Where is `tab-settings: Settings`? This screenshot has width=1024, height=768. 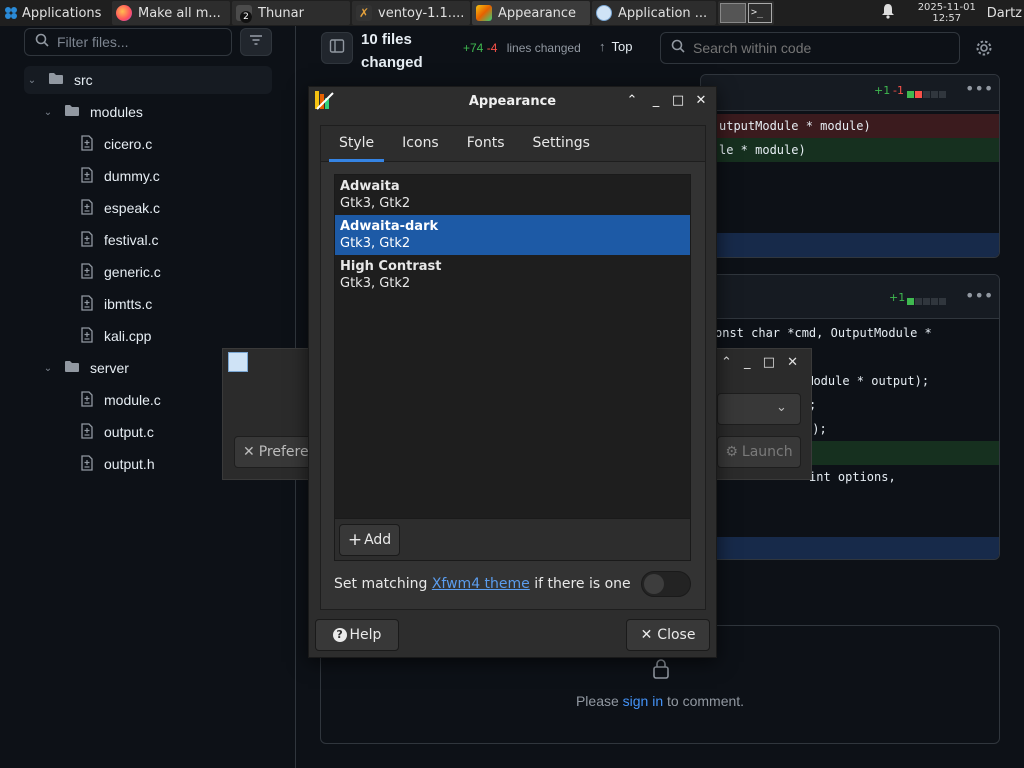
tab-settings: Settings is located at coordinates (561, 148).